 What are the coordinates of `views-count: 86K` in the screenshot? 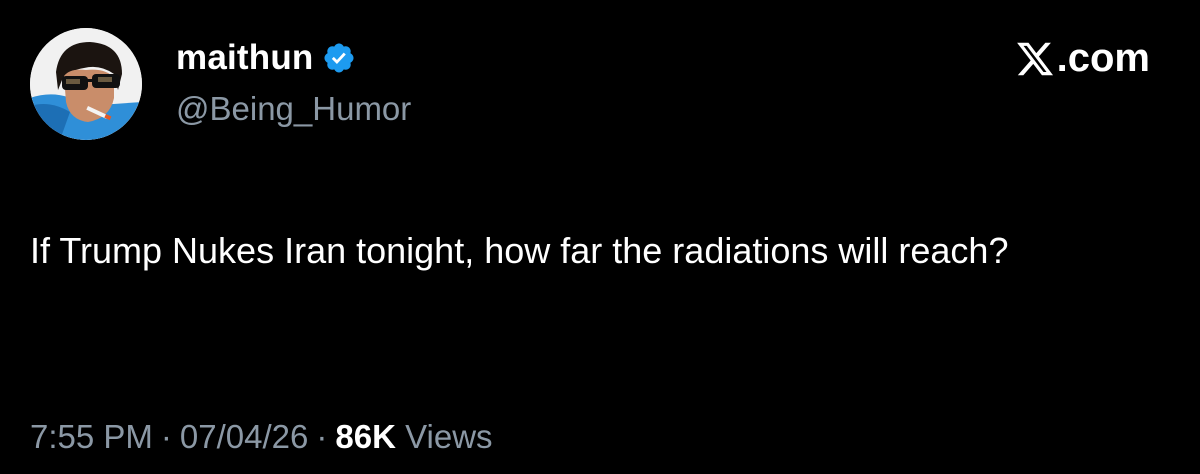 It's located at (365, 436).